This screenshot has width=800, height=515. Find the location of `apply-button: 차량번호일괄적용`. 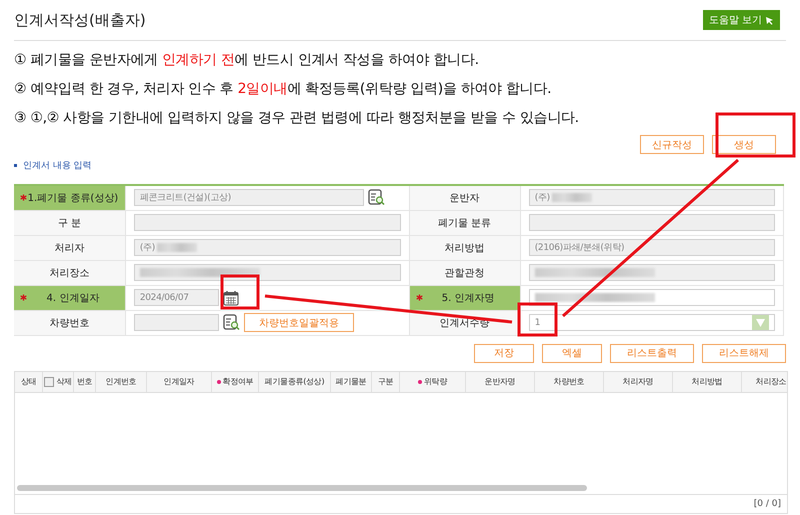

apply-button: 차량번호일괄적용 is located at coordinates (299, 322).